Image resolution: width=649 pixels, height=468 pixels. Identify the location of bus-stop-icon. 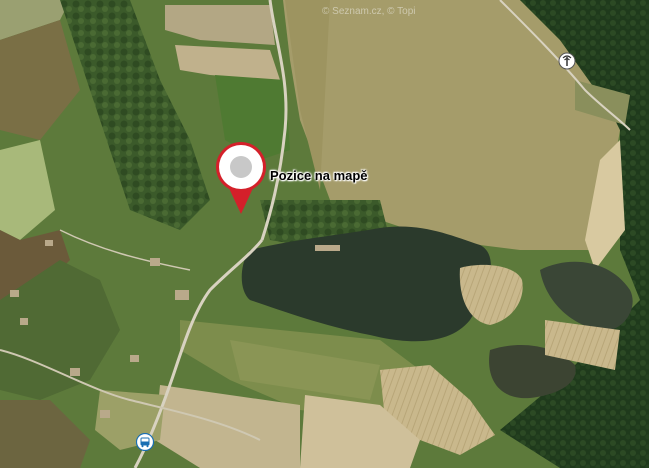
(145, 442).